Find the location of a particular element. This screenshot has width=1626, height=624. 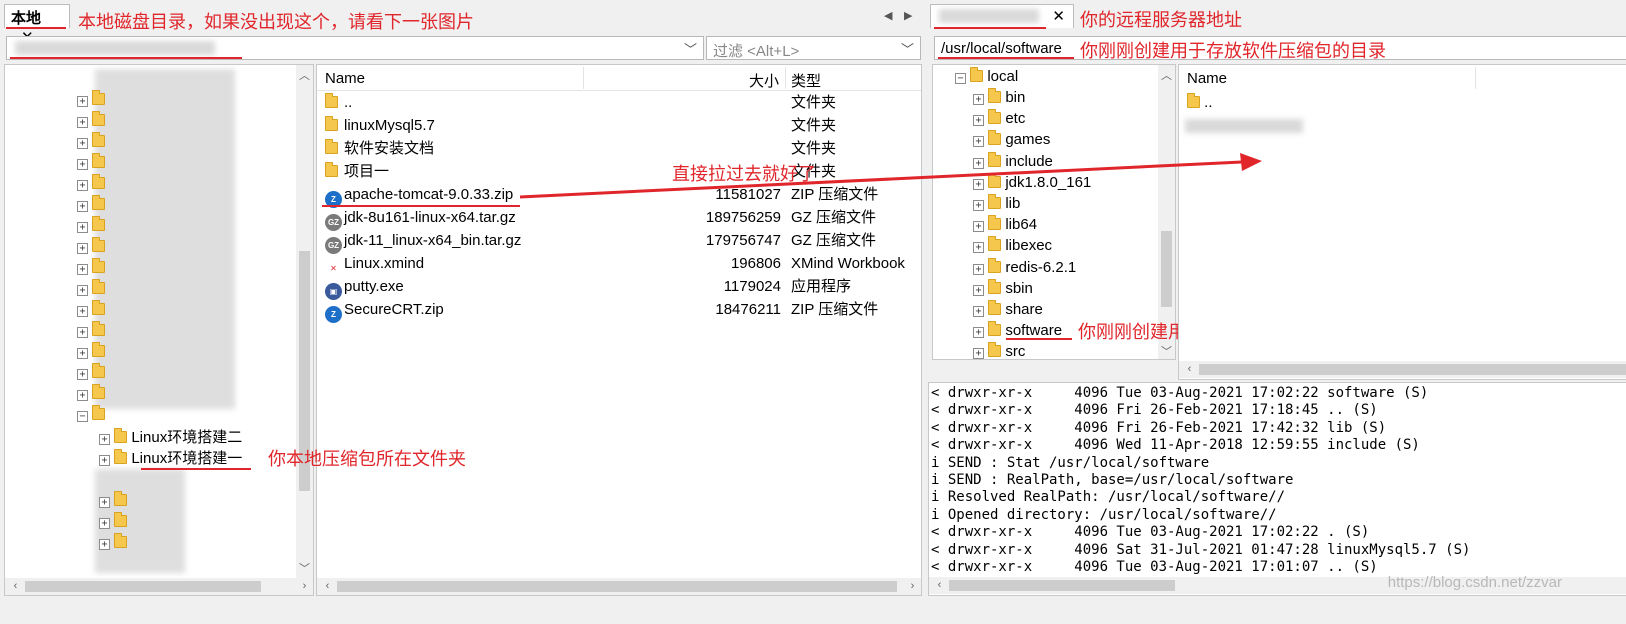

annotation-local-folder: 你本地压缩包所在文件夹 is located at coordinates (367, 459).